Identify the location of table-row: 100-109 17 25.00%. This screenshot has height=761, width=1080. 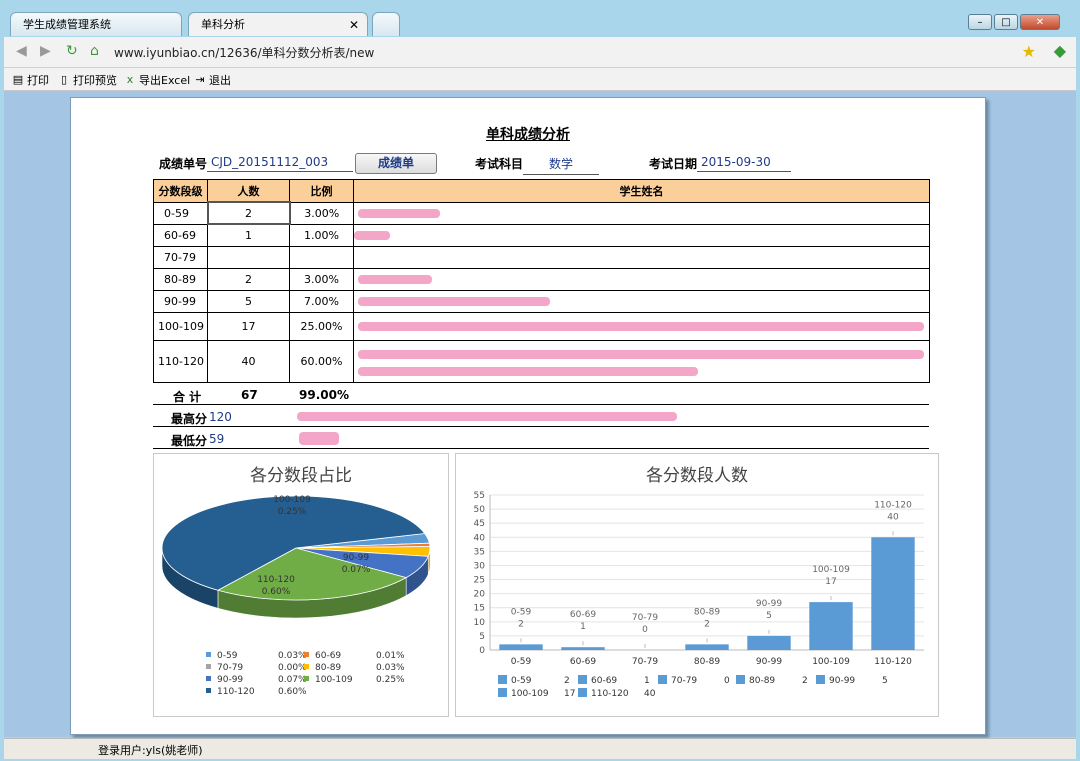
(541, 326).